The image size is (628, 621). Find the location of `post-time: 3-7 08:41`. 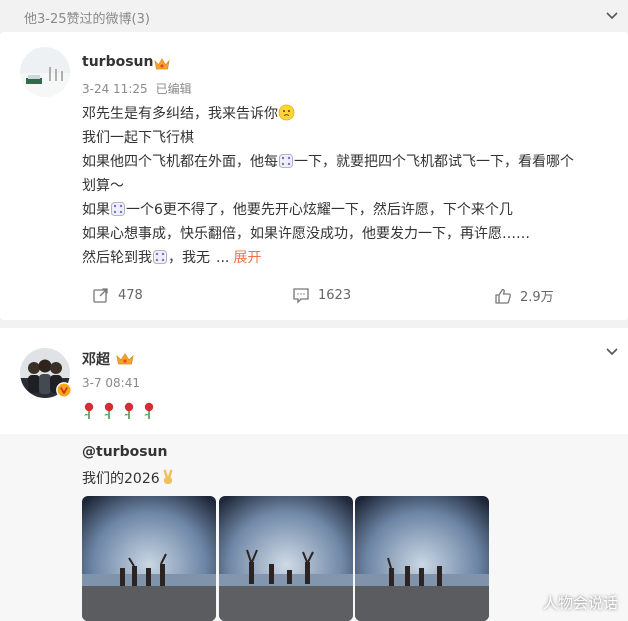

post-time: 3-7 08:41 is located at coordinates (111, 383).